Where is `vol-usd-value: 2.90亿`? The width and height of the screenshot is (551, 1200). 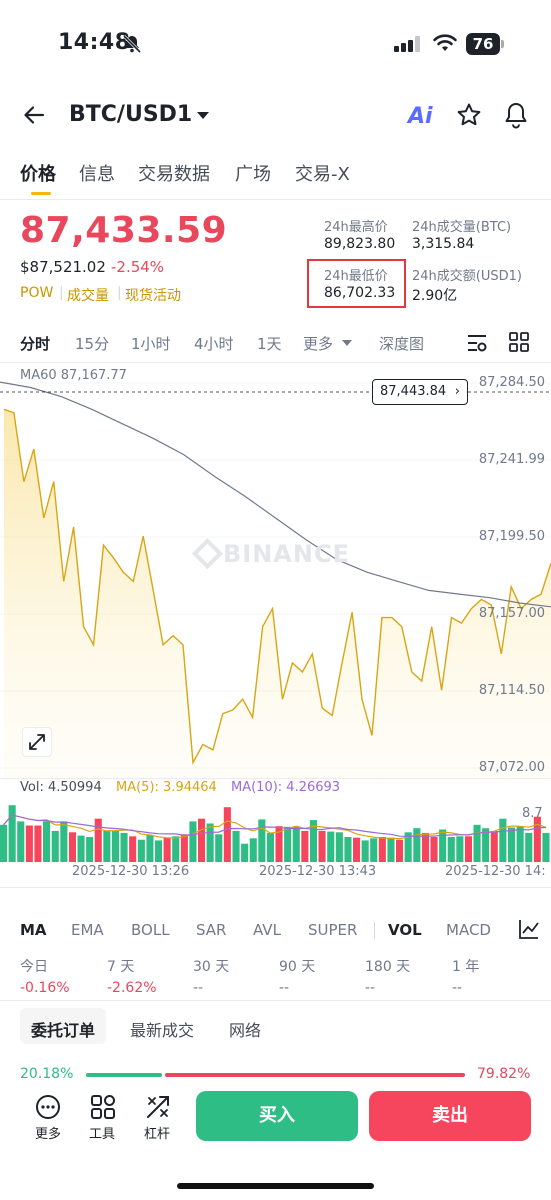 vol-usd-value: 2.90亿 is located at coordinates (435, 296).